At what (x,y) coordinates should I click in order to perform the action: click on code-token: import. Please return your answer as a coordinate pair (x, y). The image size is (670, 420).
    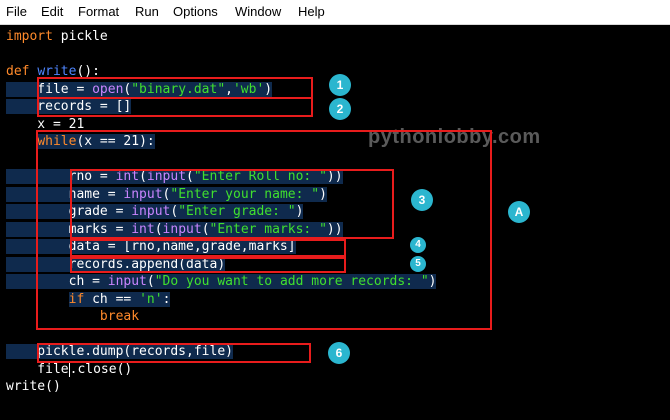
    Looking at the image, I should click on (29, 36).